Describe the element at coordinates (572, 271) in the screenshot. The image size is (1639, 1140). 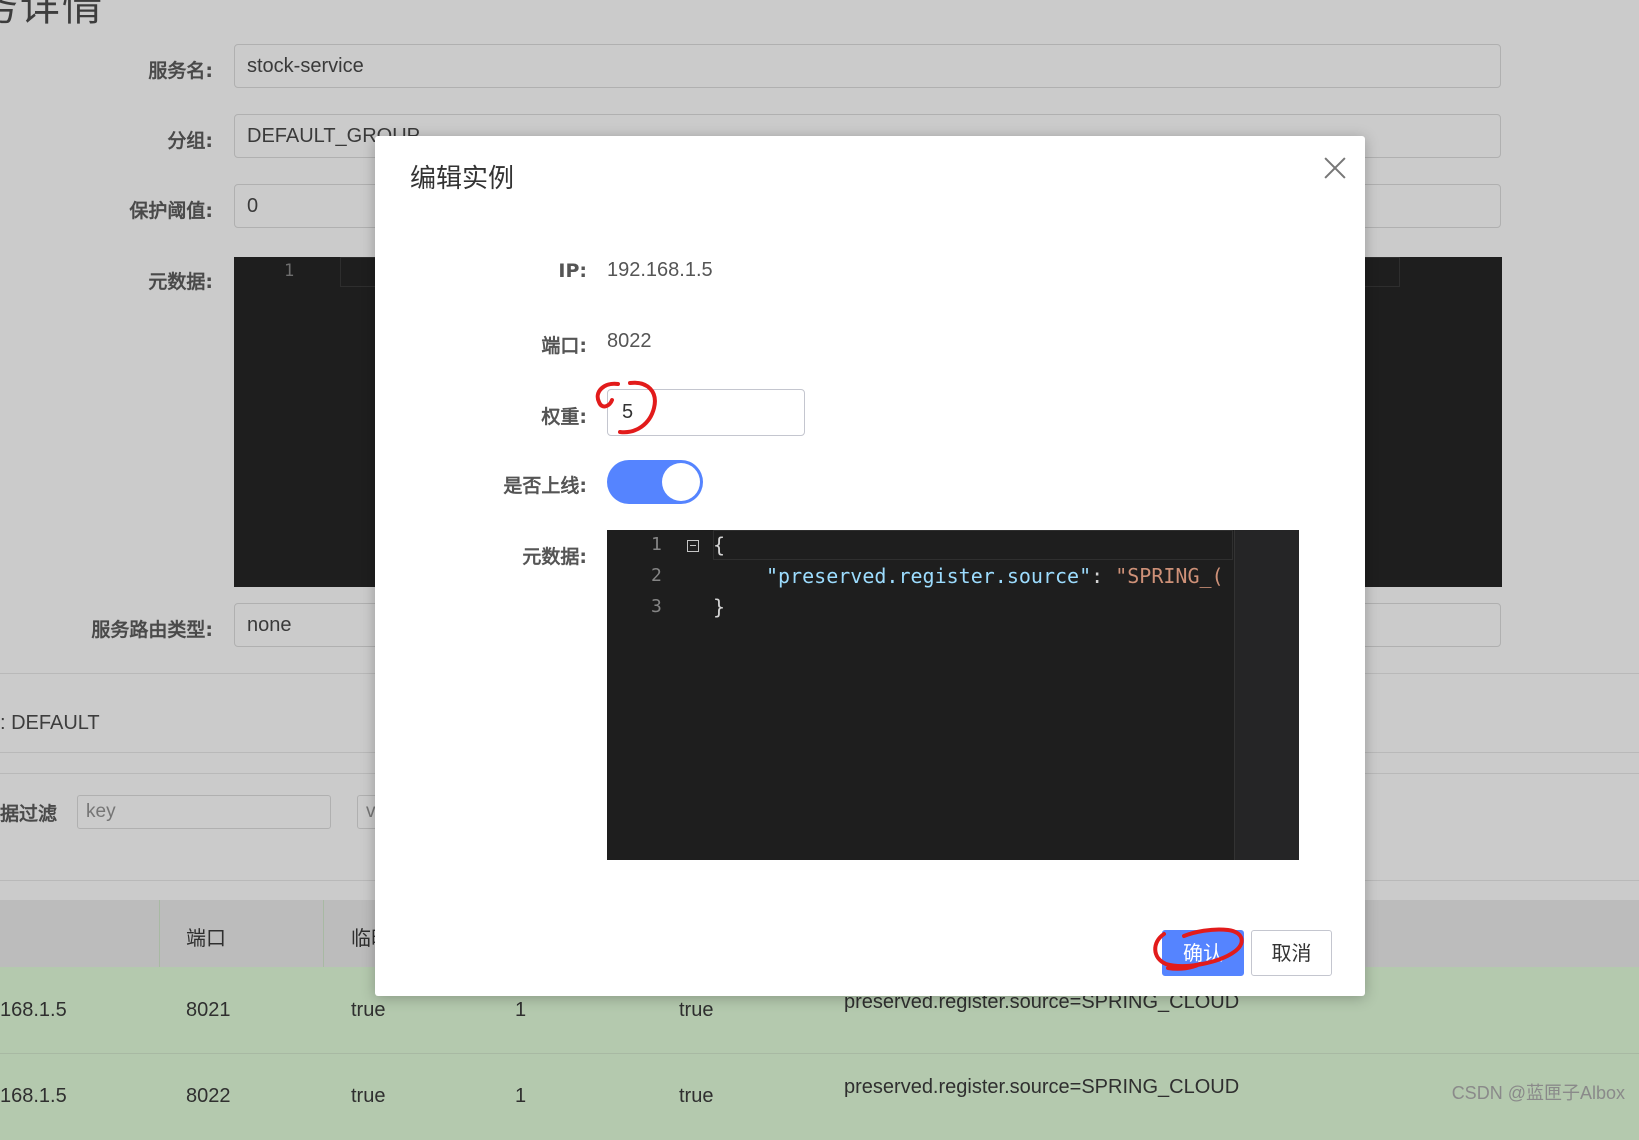
I see `ip-label: IP:` at that location.